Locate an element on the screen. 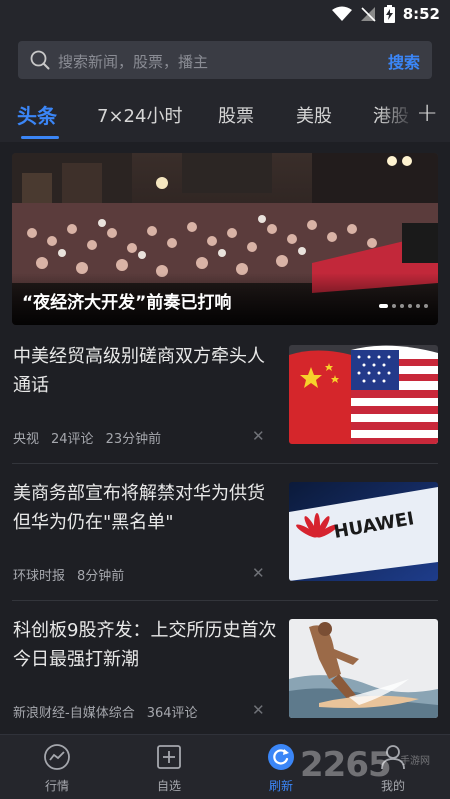  status-bar: 8:52 is located at coordinates (225, 15).